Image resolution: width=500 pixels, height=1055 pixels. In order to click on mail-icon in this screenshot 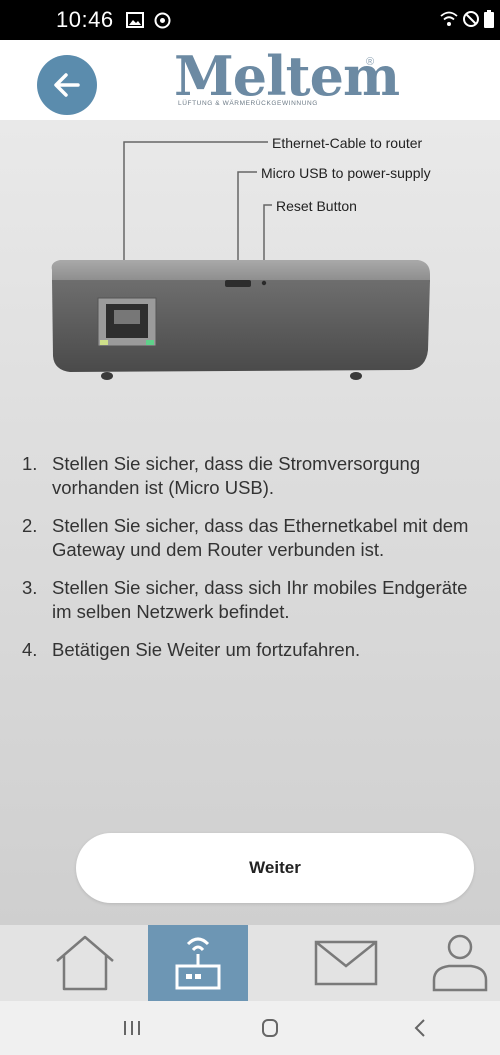, I will do `click(346, 963)`.